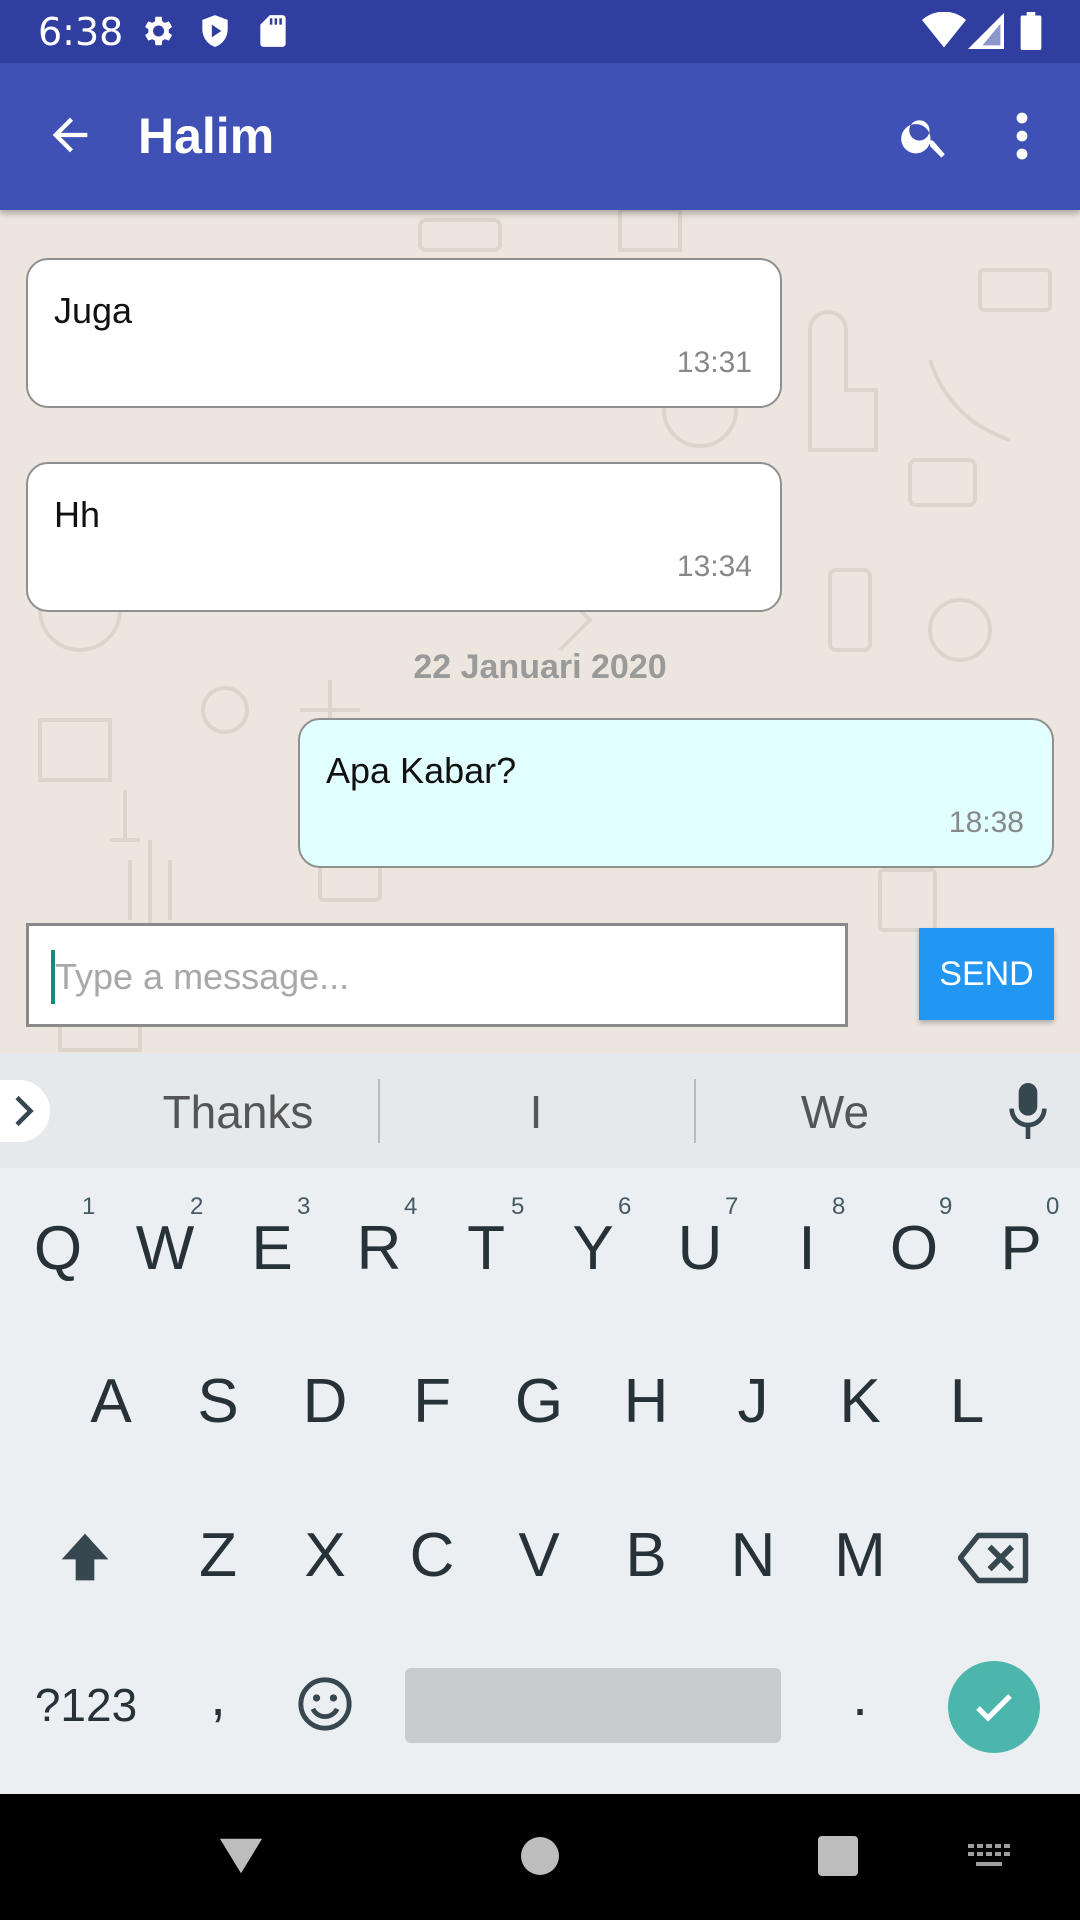 The height and width of the screenshot is (1920, 1080). Describe the element at coordinates (838, 1856) in the screenshot. I see `recents-square-icon` at that location.